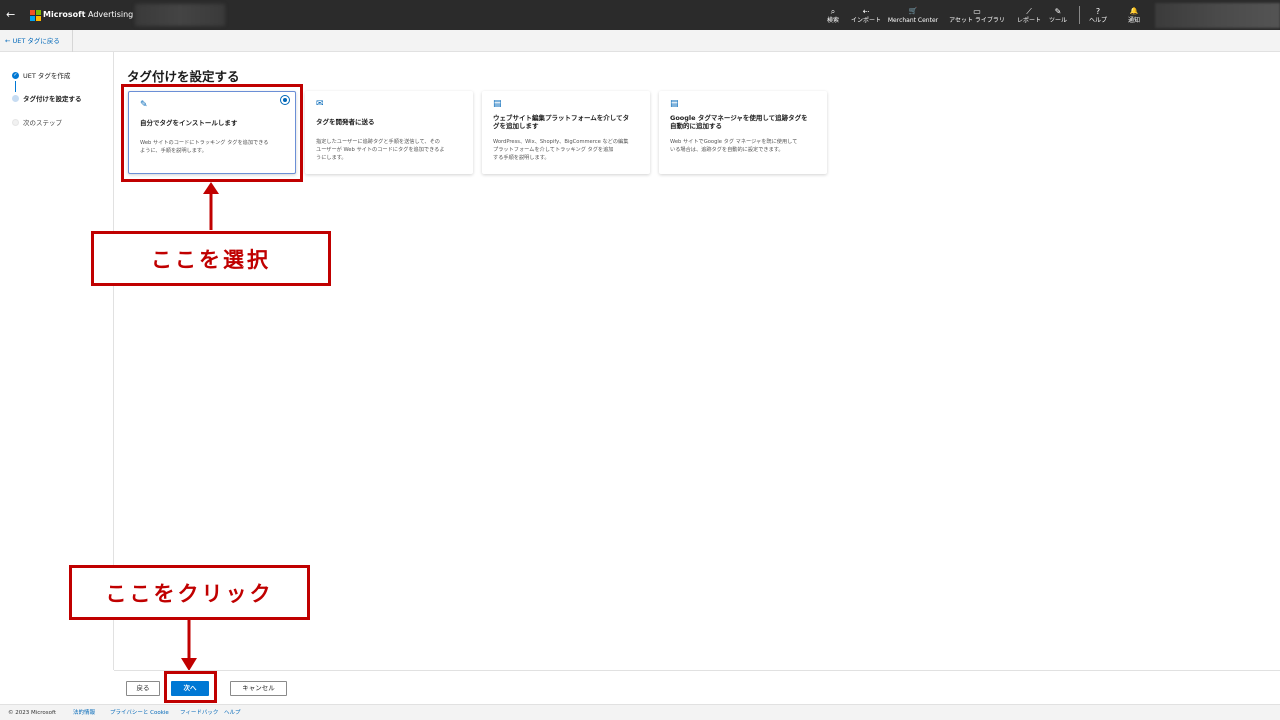  What do you see at coordinates (1058, 11) in the screenshot?
I see `tools-icon: ✎` at bounding box center [1058, 11].